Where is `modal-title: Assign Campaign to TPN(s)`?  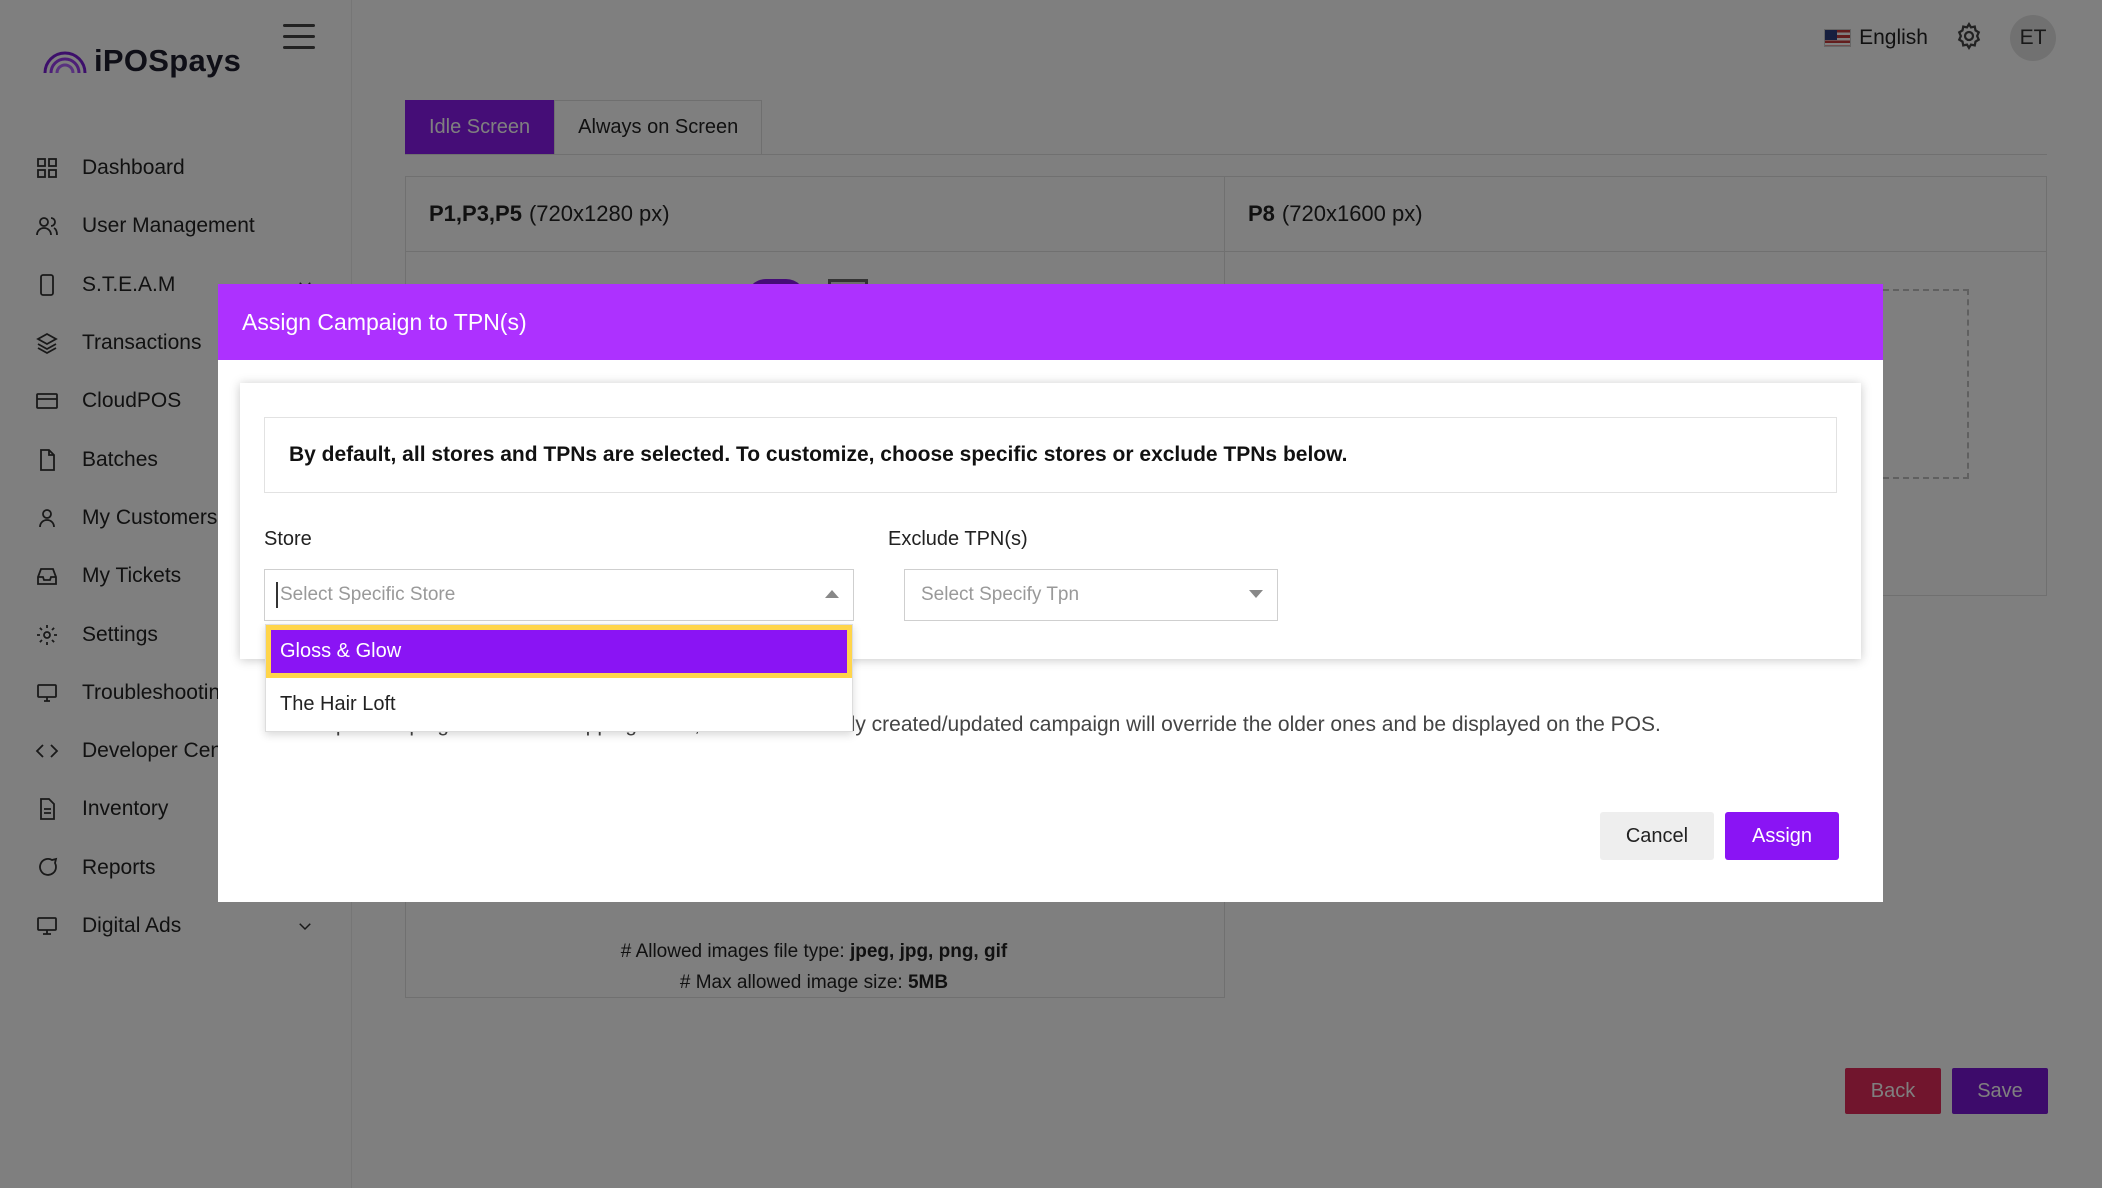
modal-title: Assign Campaign to TPN(s) is located at coordinates (1050, 322).